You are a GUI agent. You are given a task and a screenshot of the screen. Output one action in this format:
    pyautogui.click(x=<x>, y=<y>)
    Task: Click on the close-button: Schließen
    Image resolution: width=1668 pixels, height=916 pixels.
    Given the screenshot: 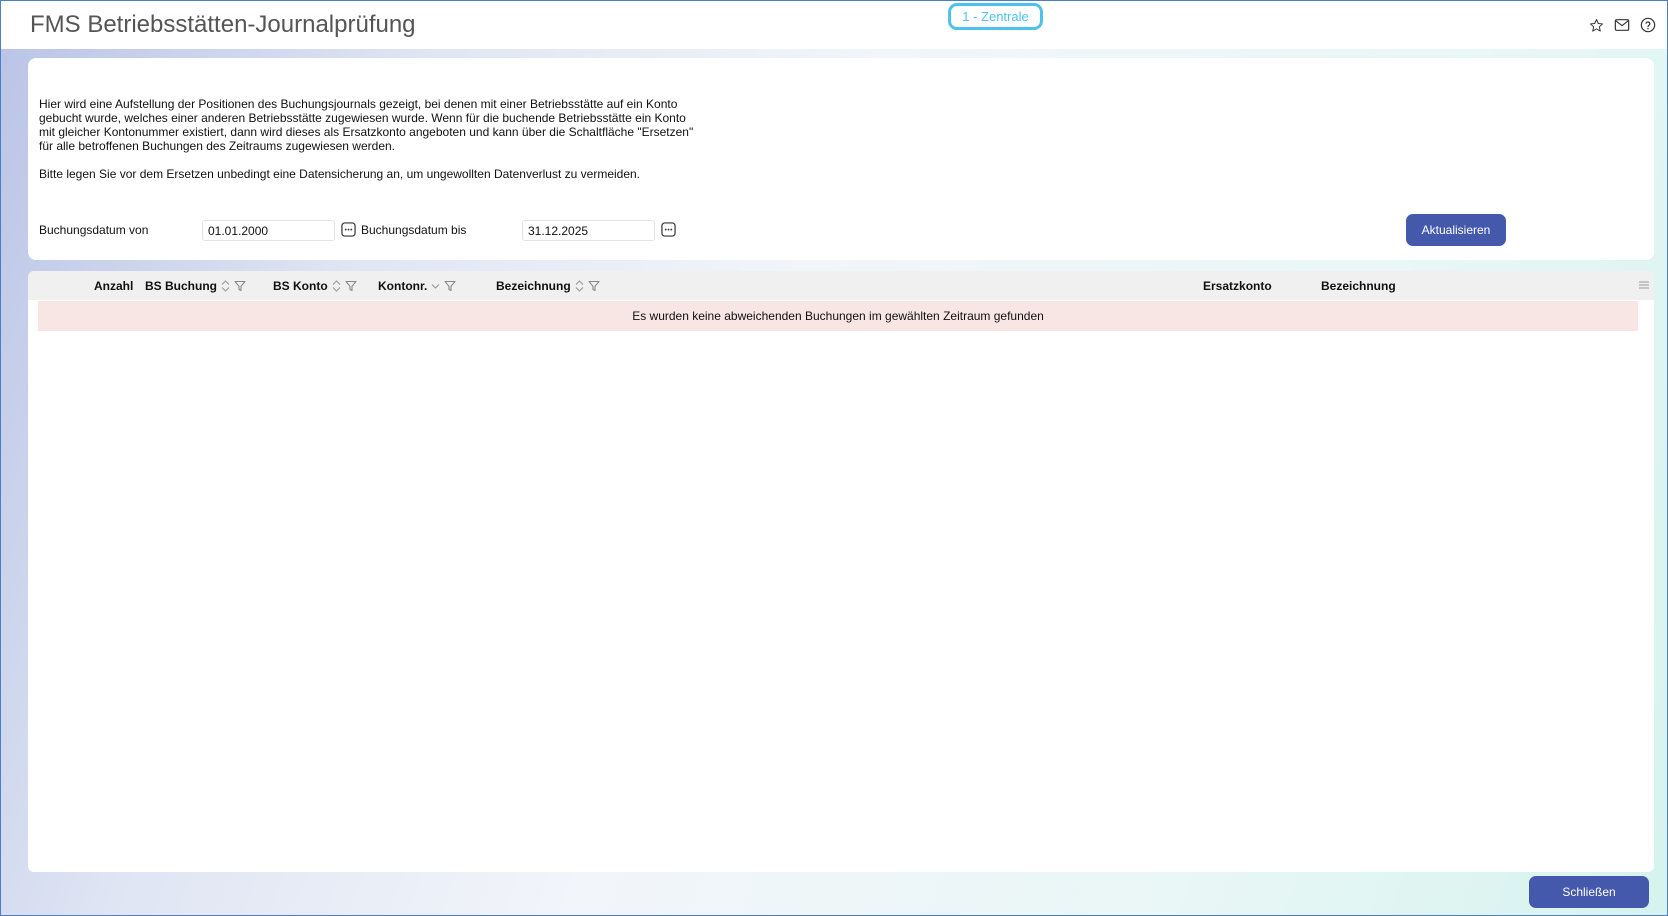 What is the action you would take?
    pyautogui.click(x=1589, y=892)
    